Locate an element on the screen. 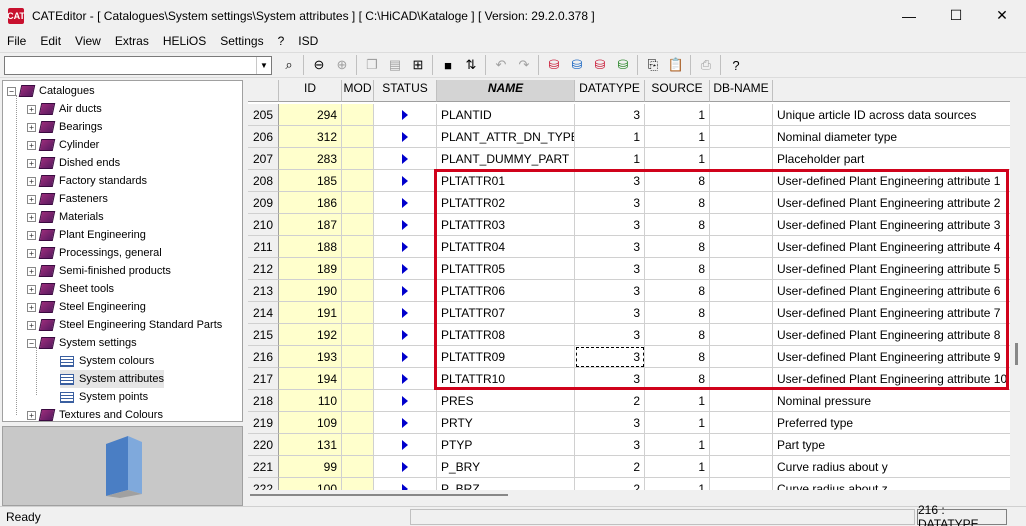 Image resolution: width=1026 pixels, height=526 pixels. row-header: 206 is located at coordinates (263, 137).